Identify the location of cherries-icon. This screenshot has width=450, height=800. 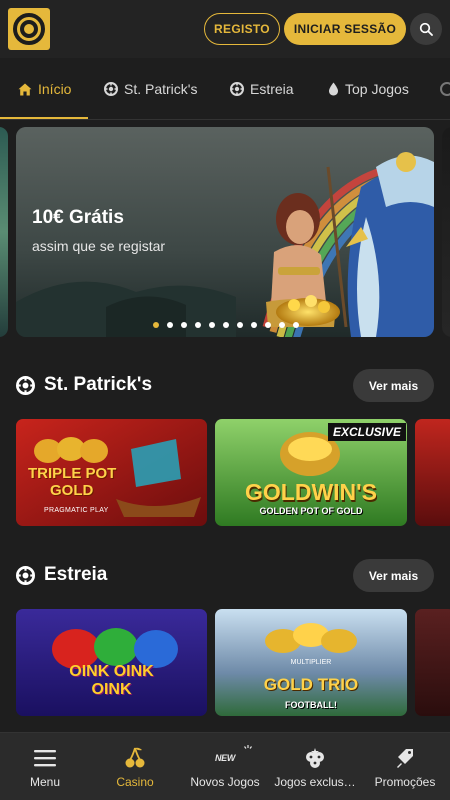
(135, 757).